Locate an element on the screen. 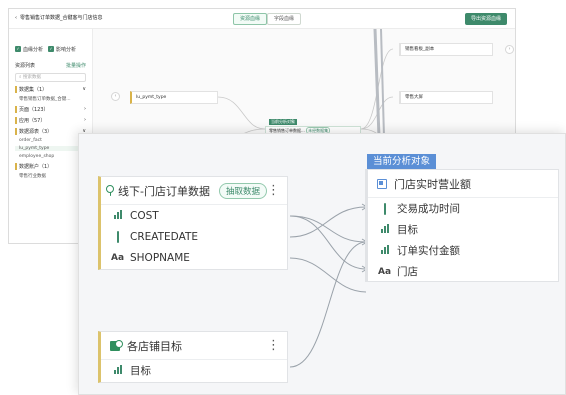 The width and height of the screenshot is (566, 395). bg-node-right-1: 零售大屏 is located at coordinates (446, 97).